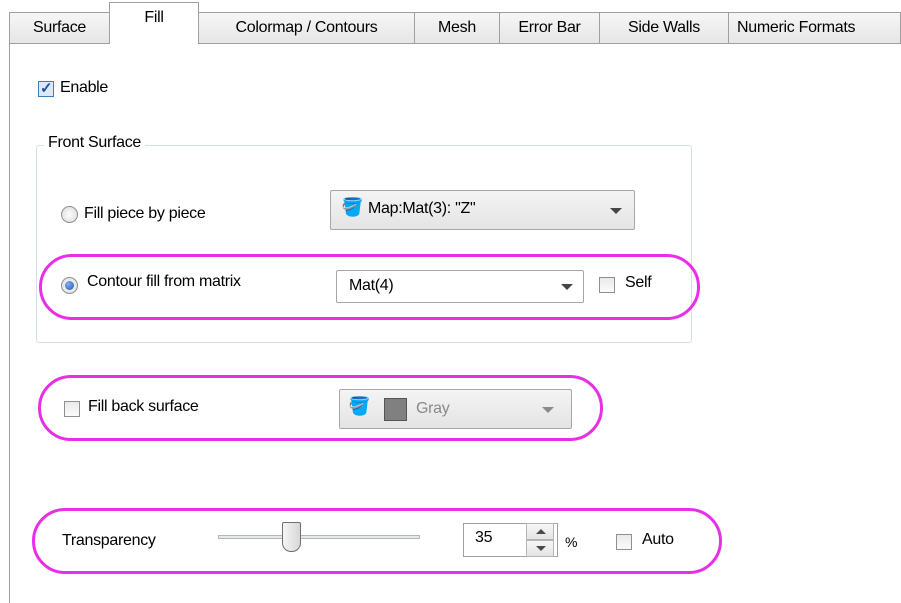  Describe the element at coordinates (482, 210) in the screenshot. I see `fill-piece-dropdown: 🪣 Map:Mat(3): "Z"` at that location.